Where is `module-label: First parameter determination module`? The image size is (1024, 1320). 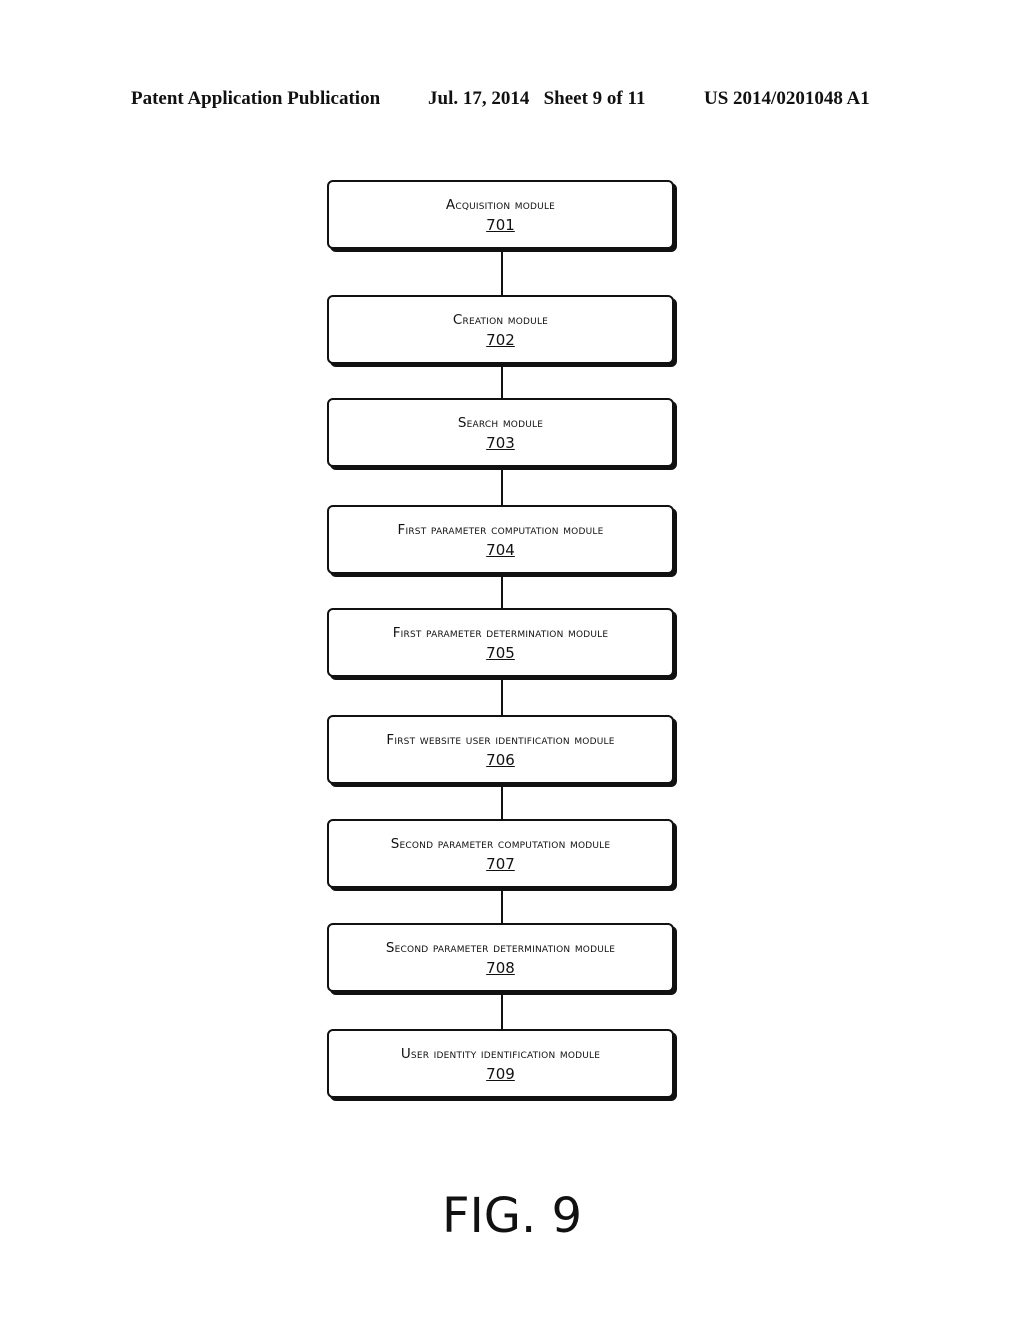
module-label: First parameter determination module is located at coordinates (500, 633).